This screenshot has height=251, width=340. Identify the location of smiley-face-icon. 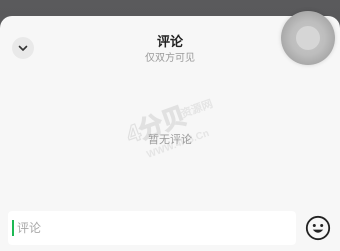
(318, 228).